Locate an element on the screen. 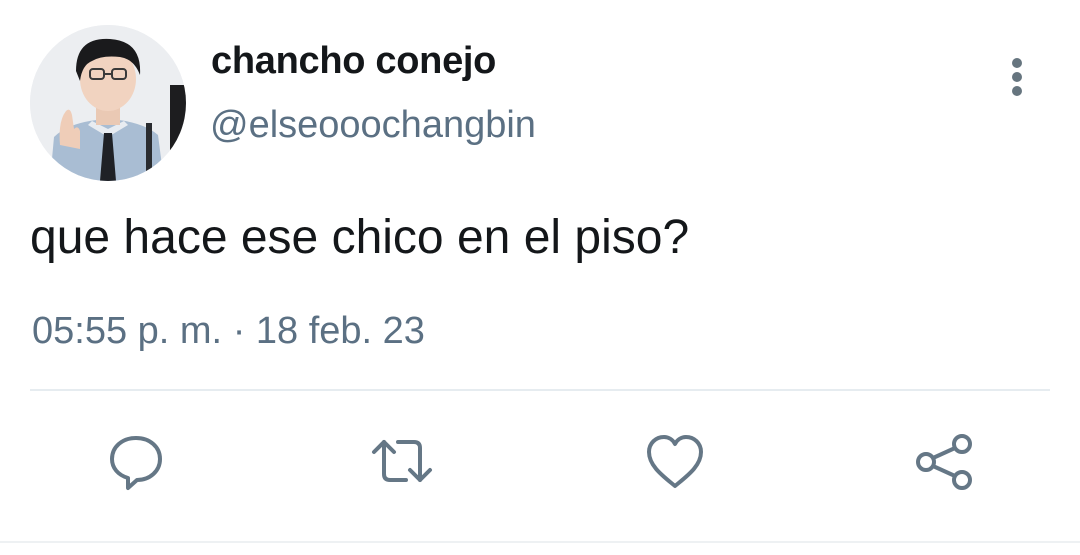  reply-icon is located at coordinates (136, 463).